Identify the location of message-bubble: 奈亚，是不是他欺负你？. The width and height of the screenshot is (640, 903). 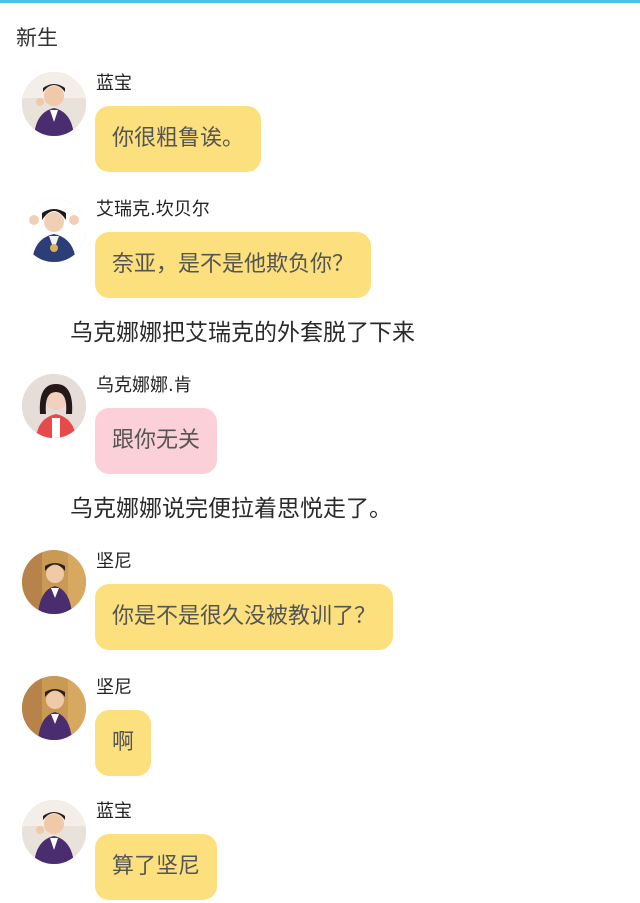
(233, 265).